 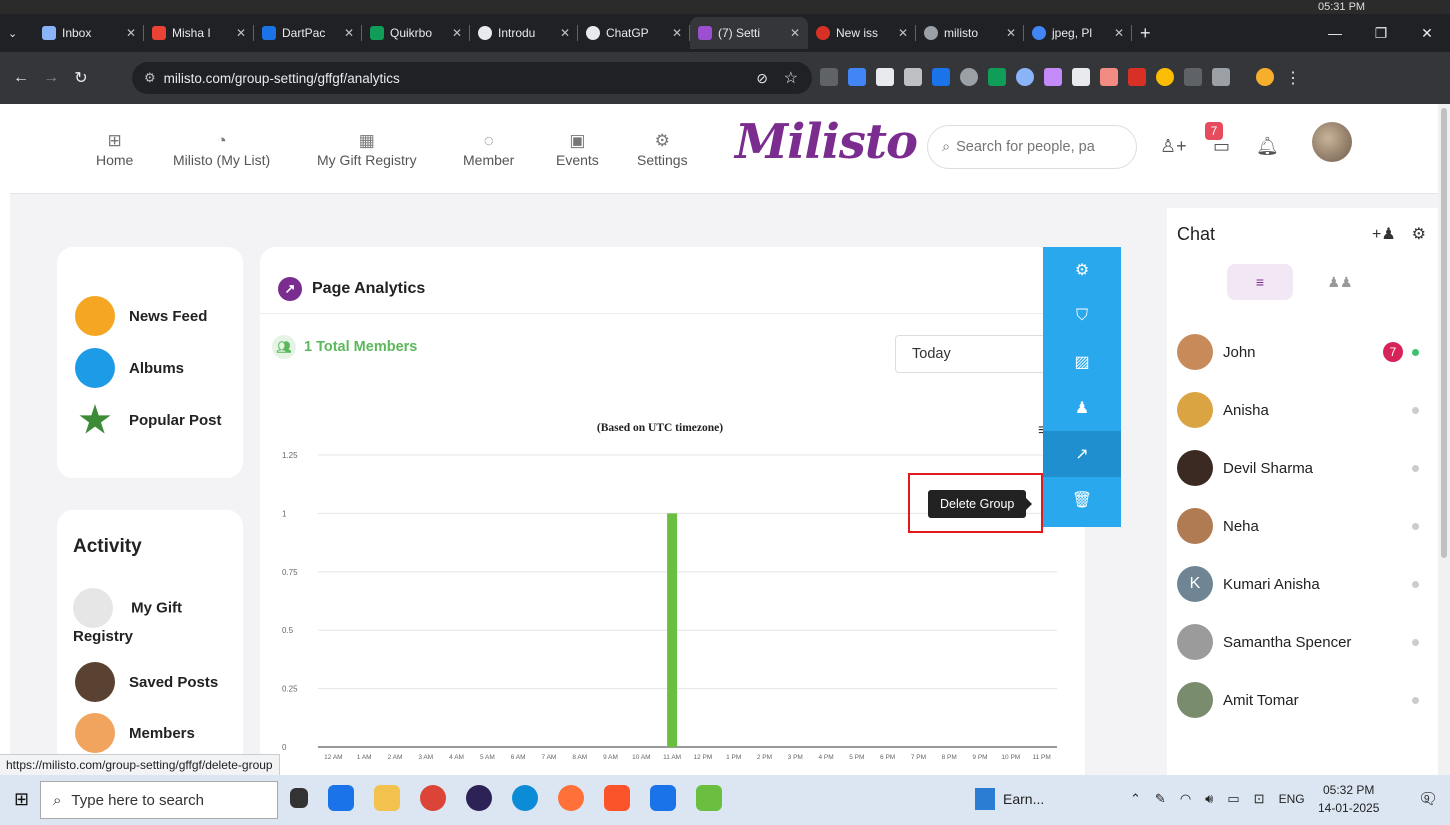 What do you see at coordinates (51, 78) in the screenshot?
I see `forward-icon: →` at bounding box center [51, 78].